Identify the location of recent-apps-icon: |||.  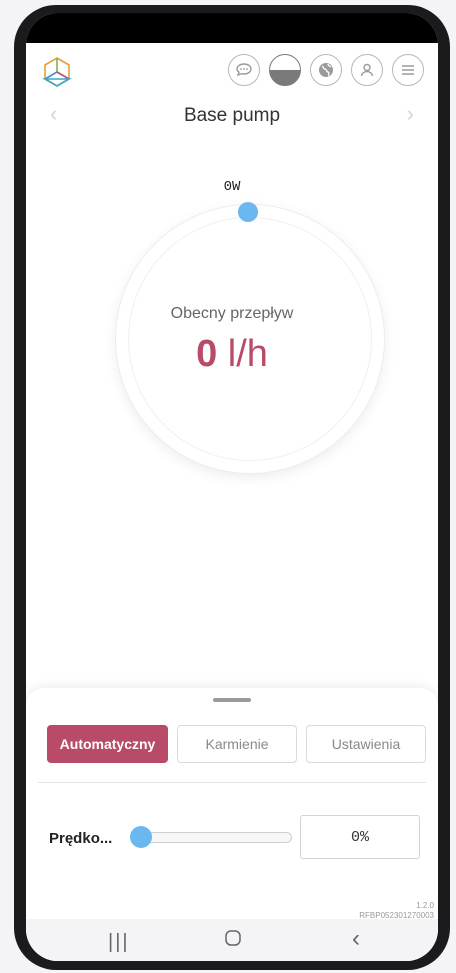
(119, 942).